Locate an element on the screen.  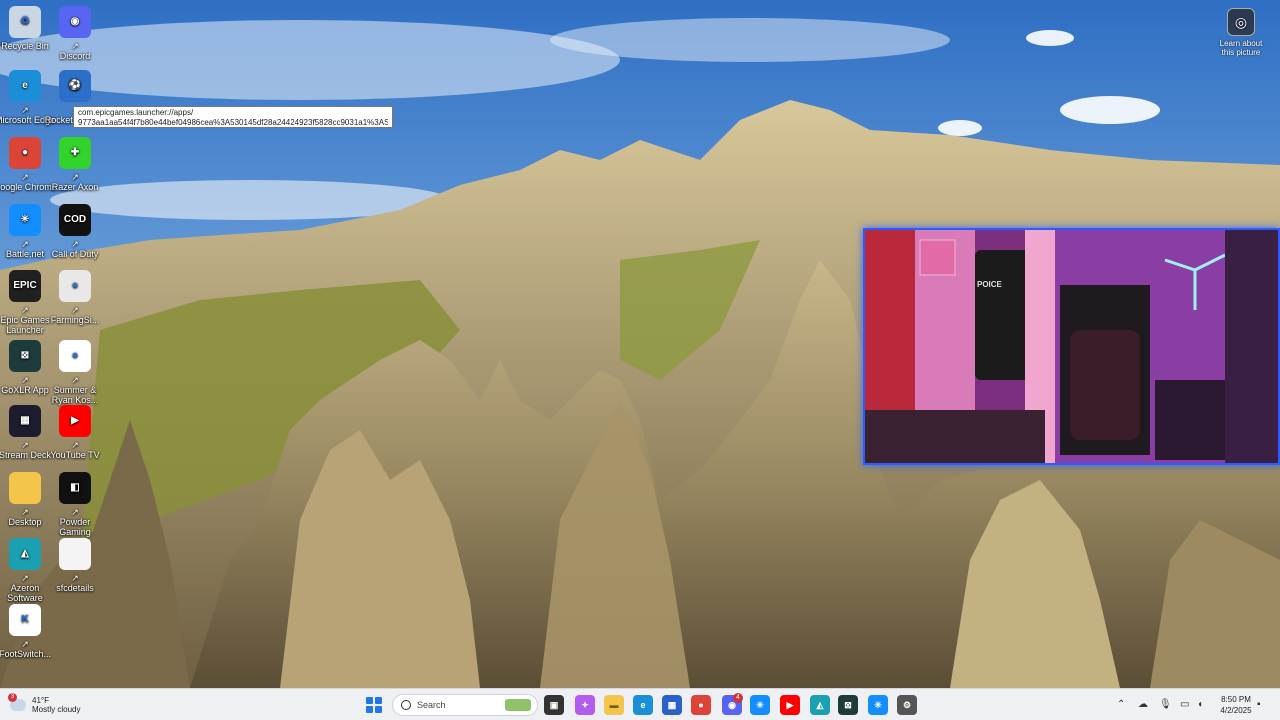
call-of-duty-icon: COD is located at coordinates (75, 220).